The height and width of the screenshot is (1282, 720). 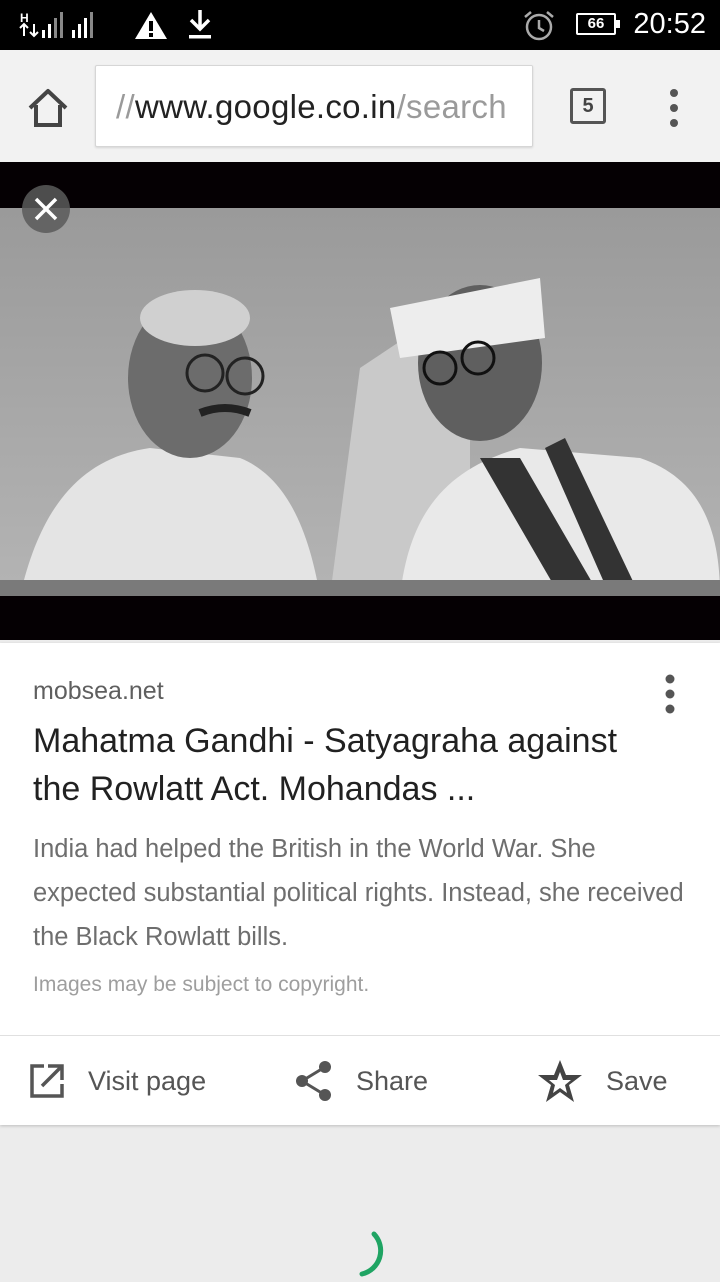 What do you see at coordinates (48, 108) in the screenshot?
I see `home-icon` at bounding box center [48, 108].